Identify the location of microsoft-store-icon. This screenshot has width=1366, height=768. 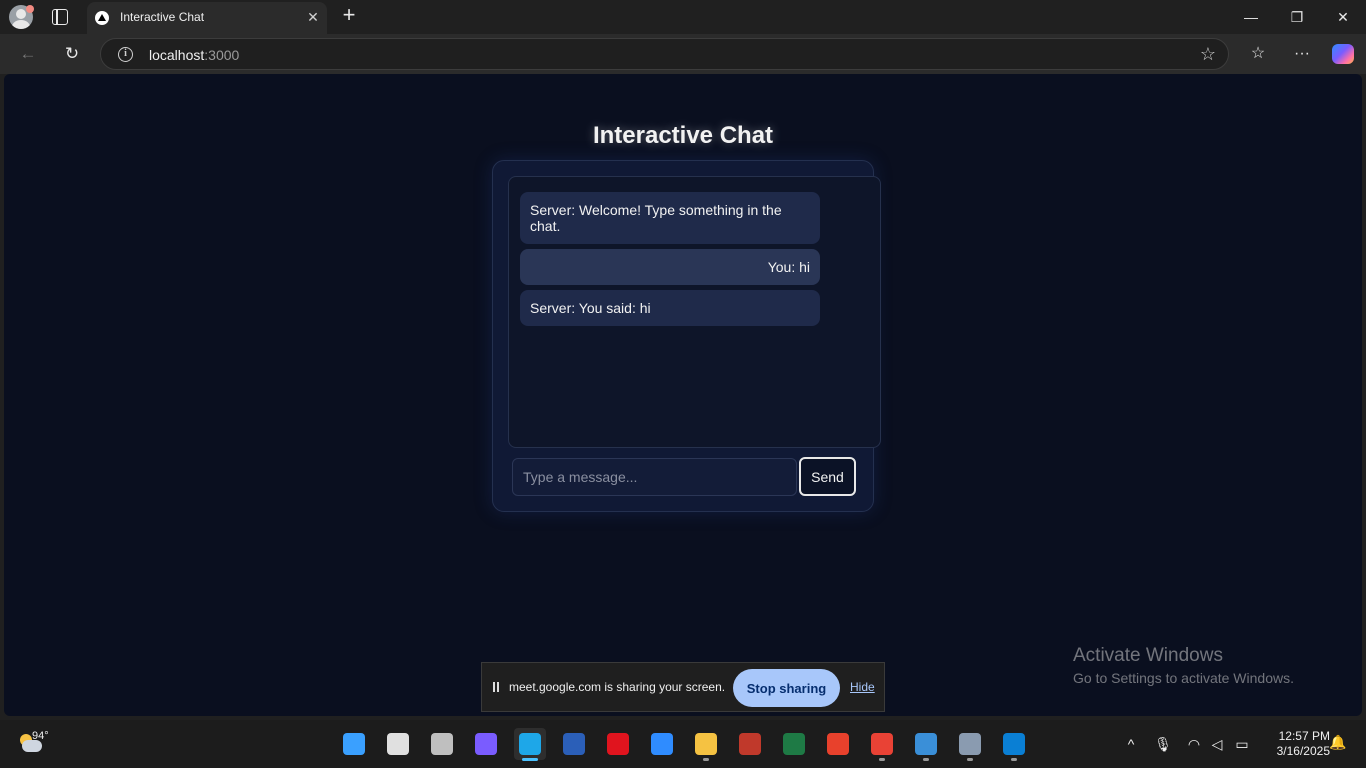
(662, 744).